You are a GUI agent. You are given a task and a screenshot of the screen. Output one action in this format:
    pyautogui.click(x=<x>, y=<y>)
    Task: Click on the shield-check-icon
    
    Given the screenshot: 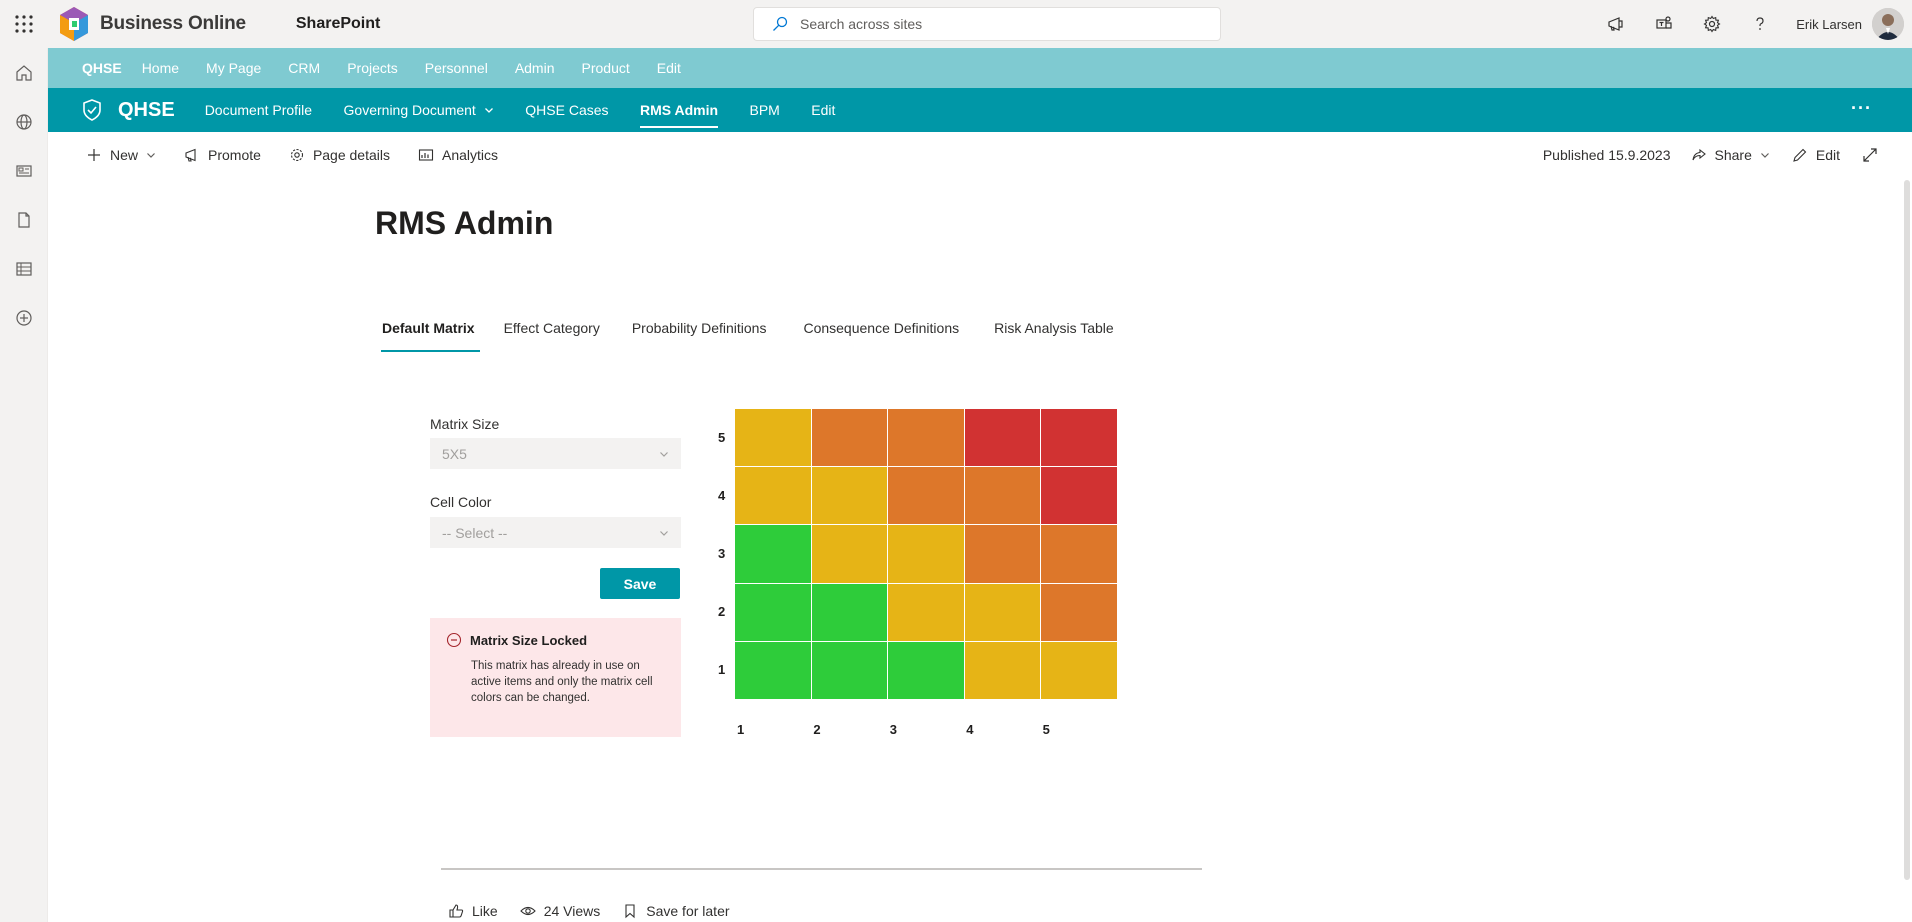 What is the action you would take?
    pyautogui.click(x=92, y=110)
    